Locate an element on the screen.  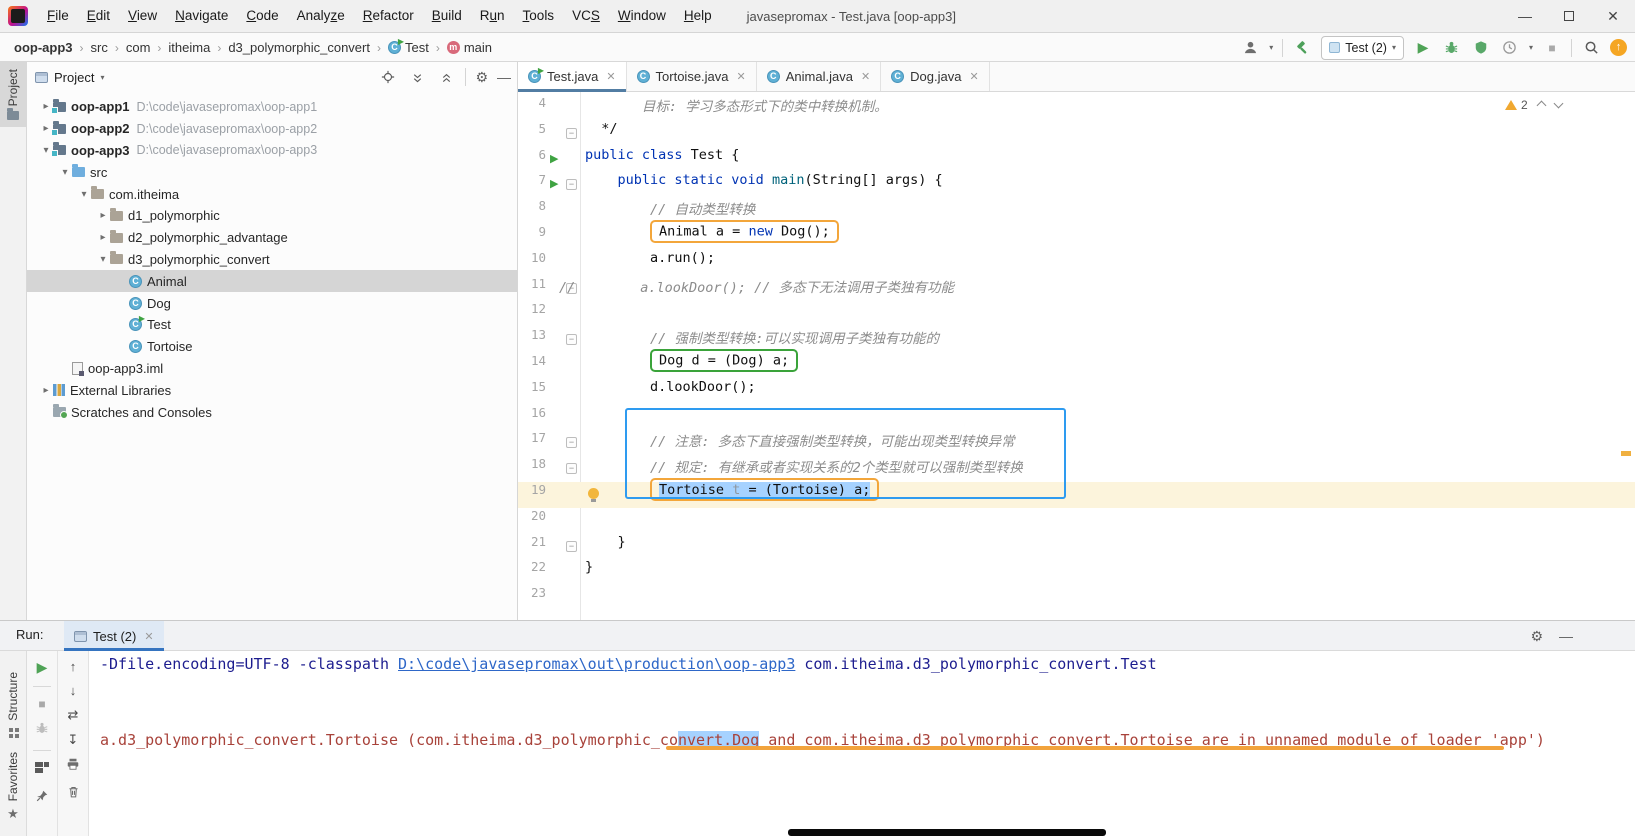
menu-item-help: Help is located at coordinates (698, 16).